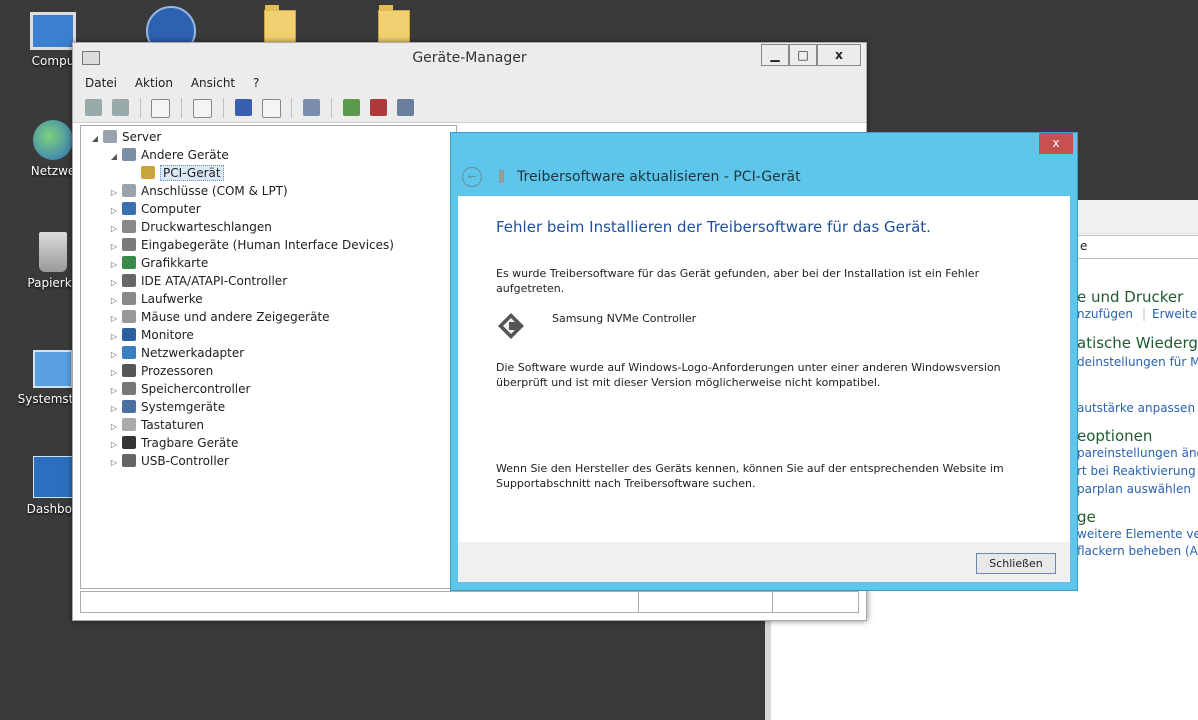 This screenshot has height=720, width=1198. What do you see at coordinates (129, 154) in the screenshot?
I see `other-devices-icon` at bounding box center [129, 154].